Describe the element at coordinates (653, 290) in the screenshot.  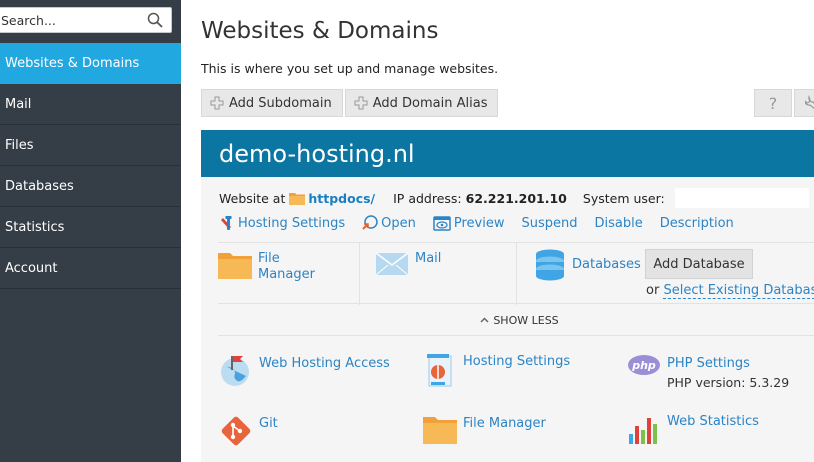
I see `or-label: or` at that location.